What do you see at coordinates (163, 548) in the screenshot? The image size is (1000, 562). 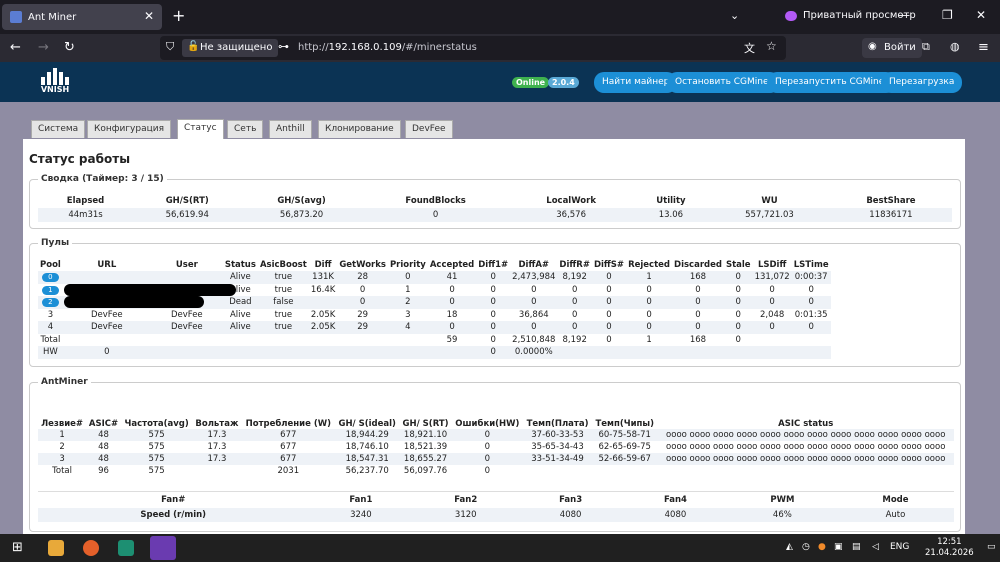 I see `firefox-private-icon` at bounding box center [163, 548].